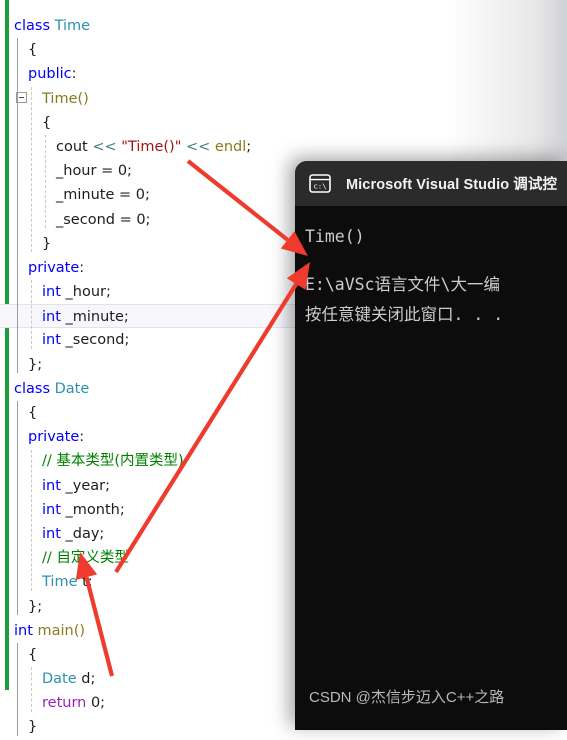 This screenshot has height=740, width=567. I want to click on code-token: // 基本类型(内置类型), so click(113, 461).